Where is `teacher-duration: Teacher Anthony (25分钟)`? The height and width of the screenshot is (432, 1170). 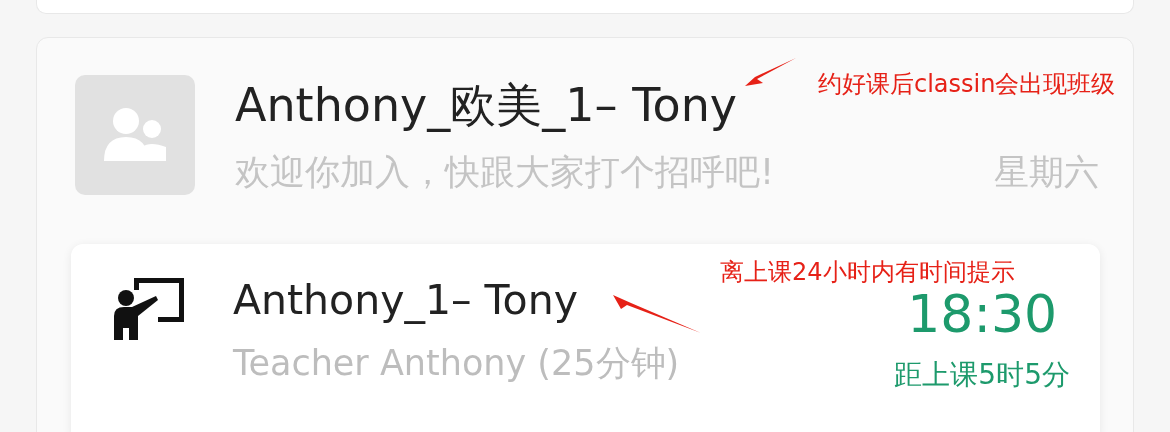
teacher-duration: Teacher Anthony (25分钟) is located at coordinates (456, 363).